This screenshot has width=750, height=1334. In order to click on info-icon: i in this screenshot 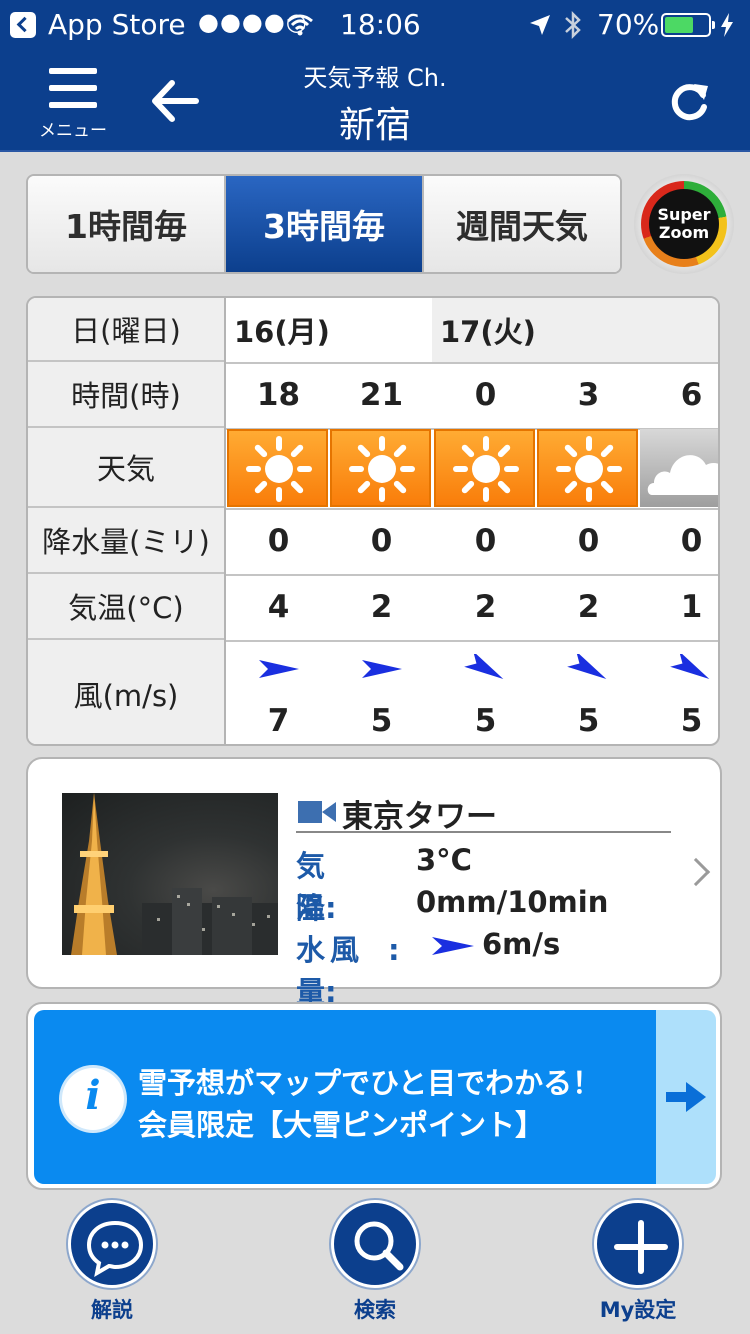, I will do `click(93, 1099)`.